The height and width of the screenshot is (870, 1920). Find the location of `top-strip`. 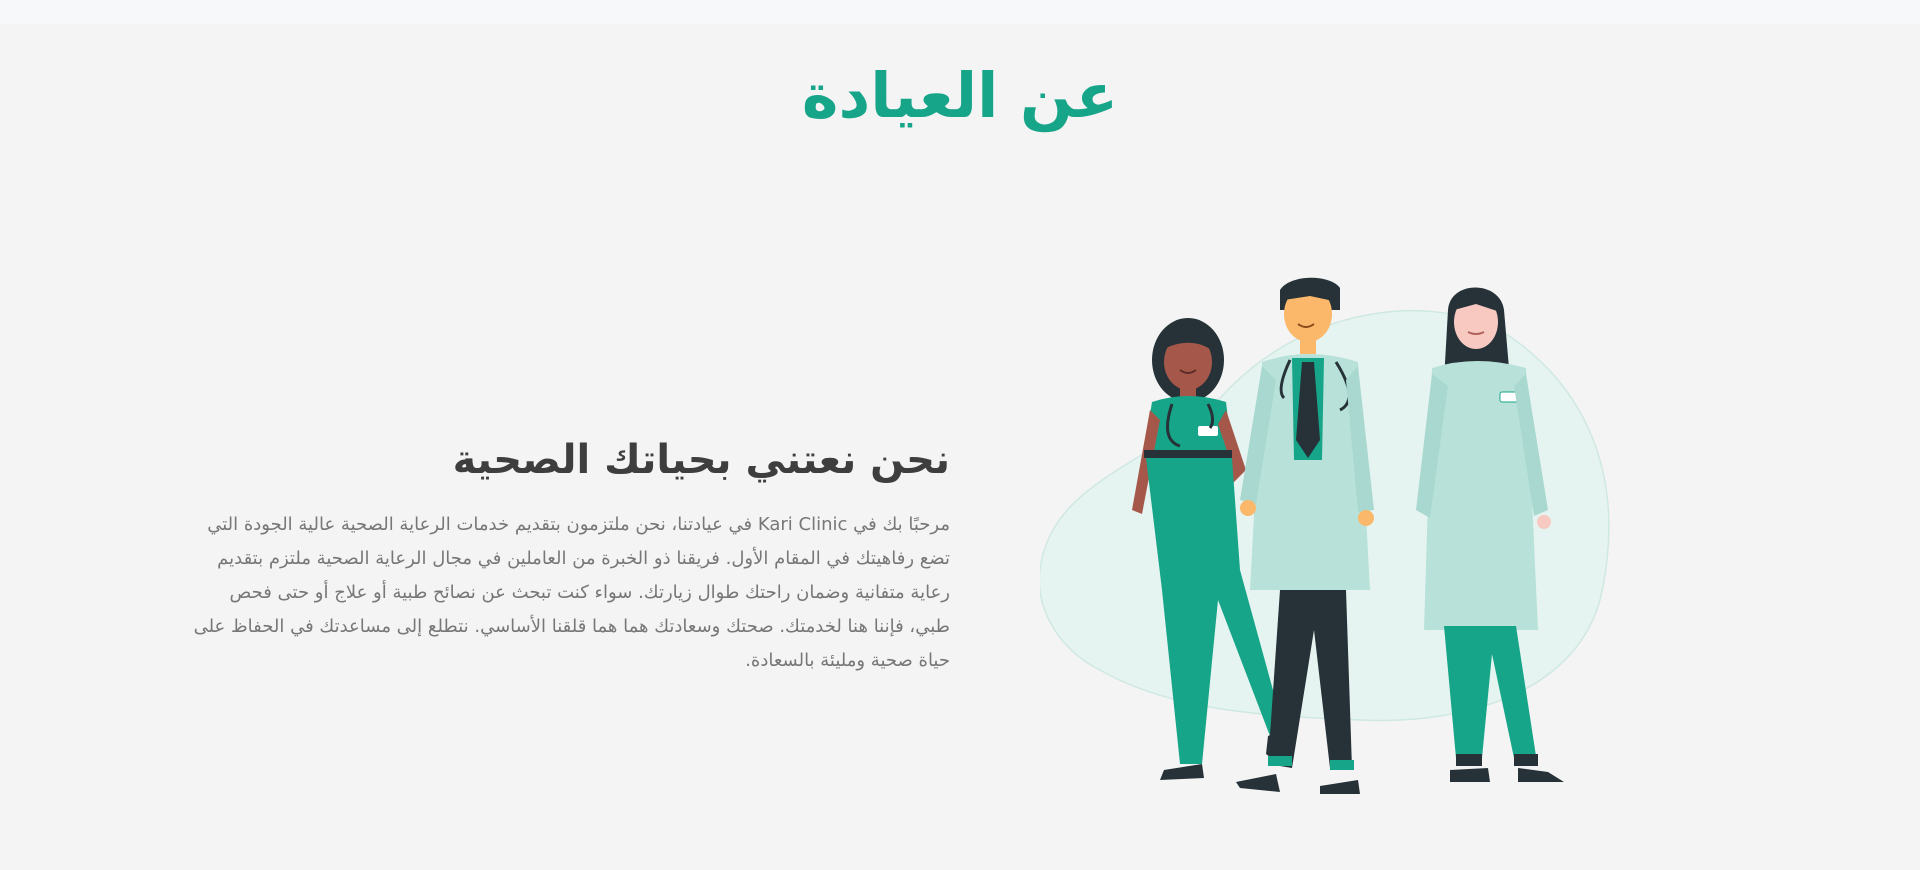

top-strip is located at coordinates (960, 12).